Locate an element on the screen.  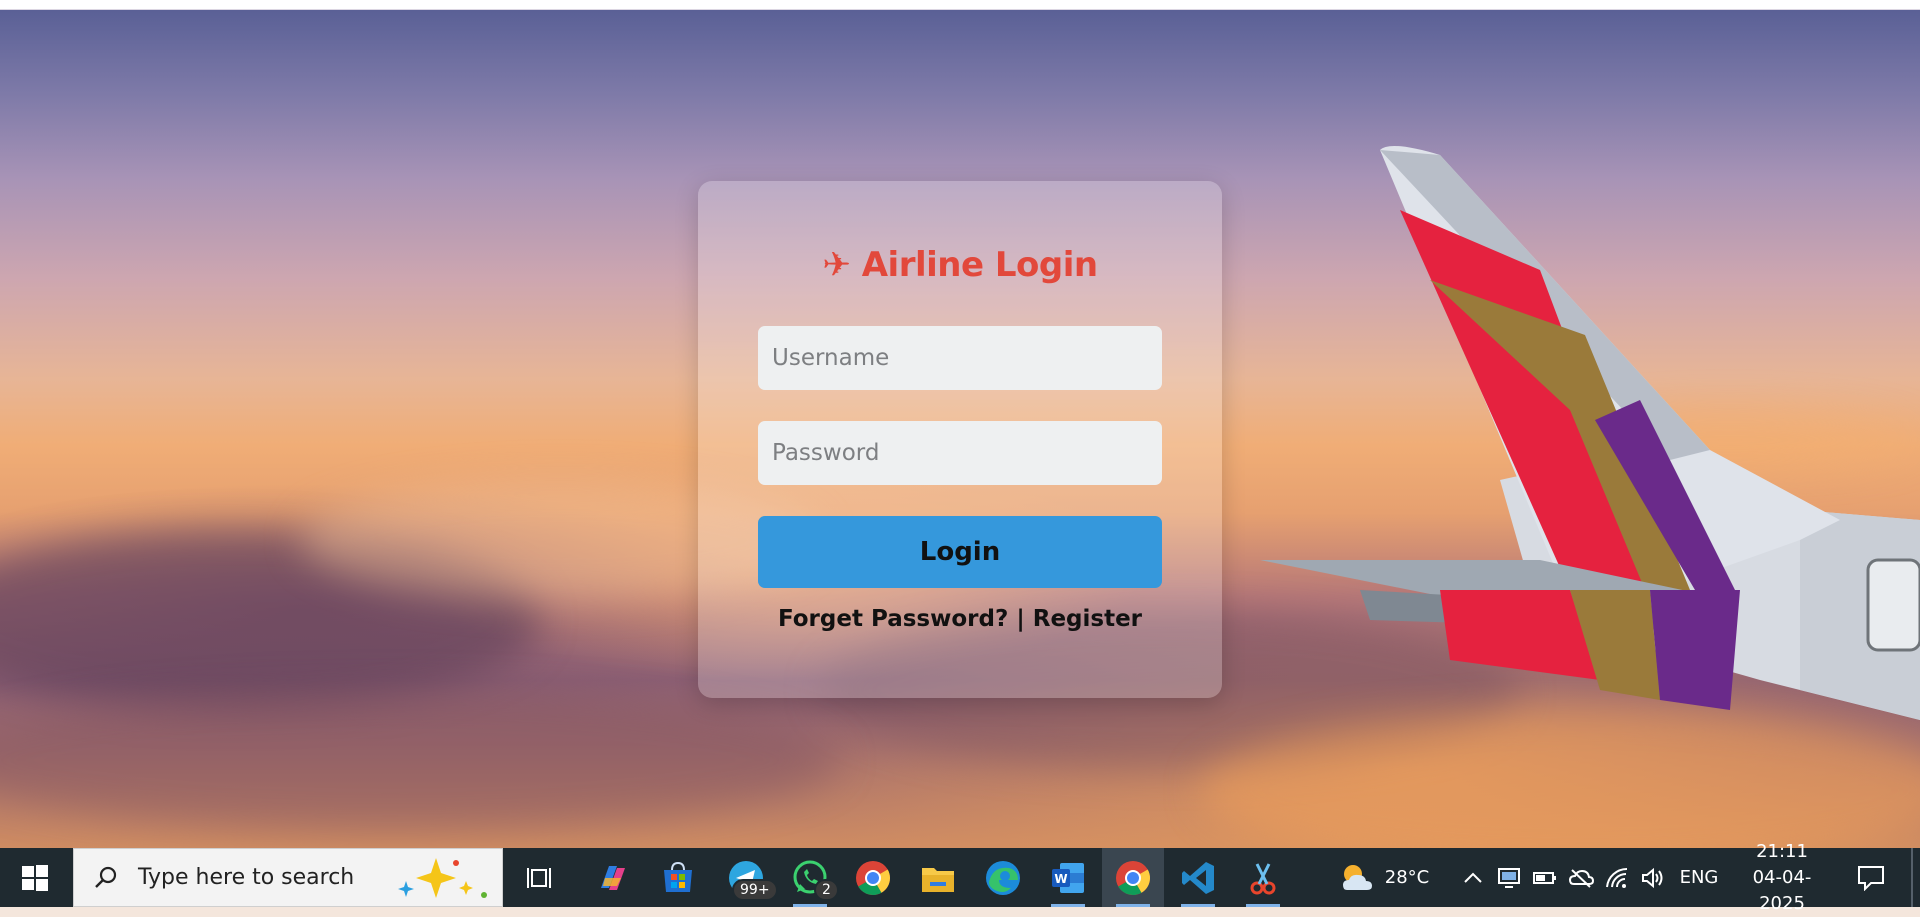
clock: 21:11 04-04-2025 is located at coordinates (1782, 877).